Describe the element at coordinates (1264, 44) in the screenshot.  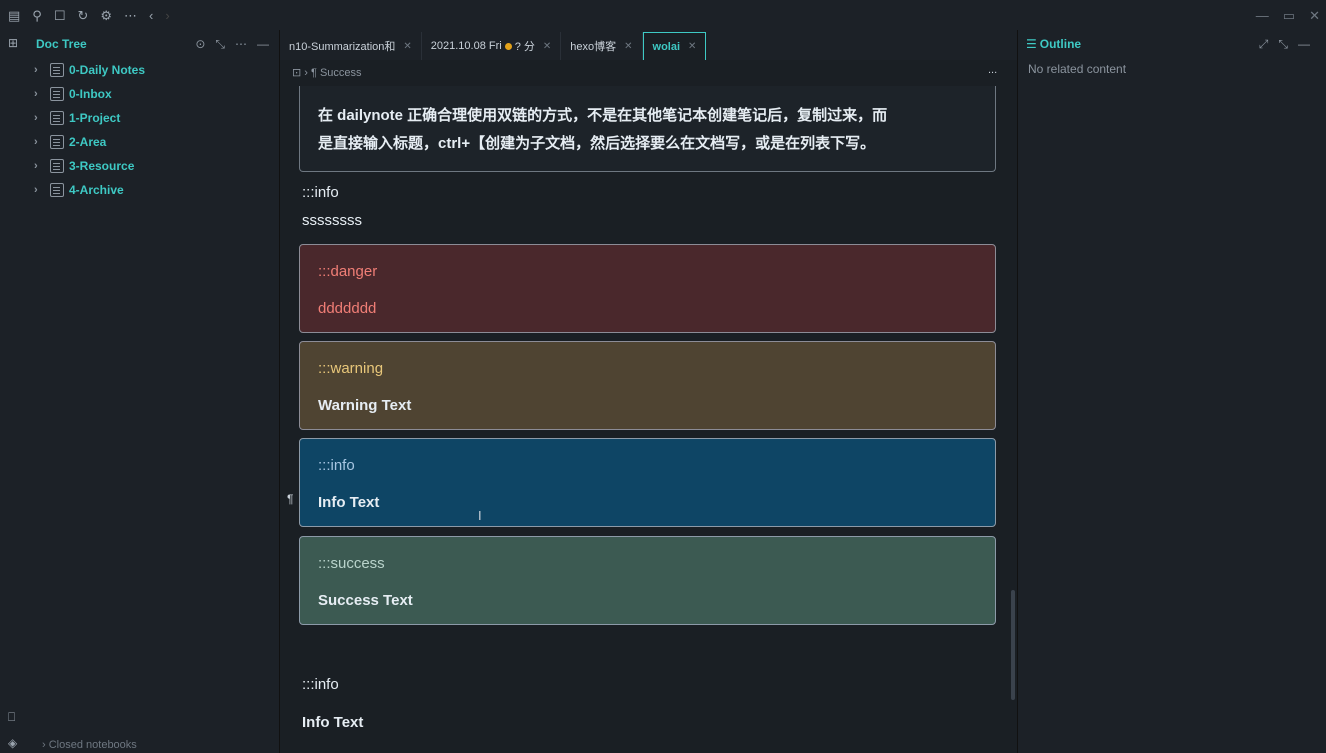
I see `expand-icon: ⤢` at that location.